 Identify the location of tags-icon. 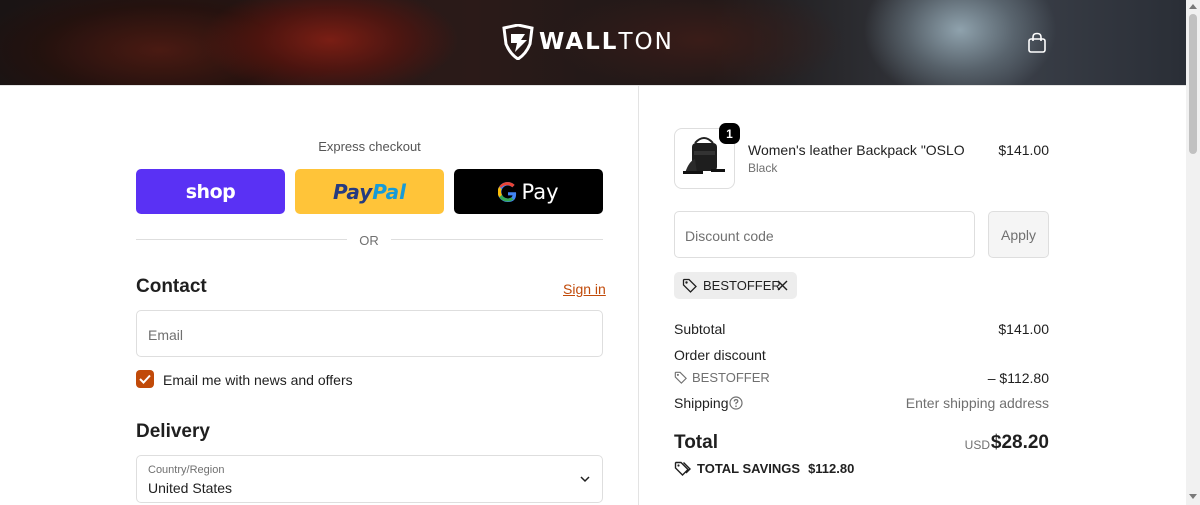
(682, 468).